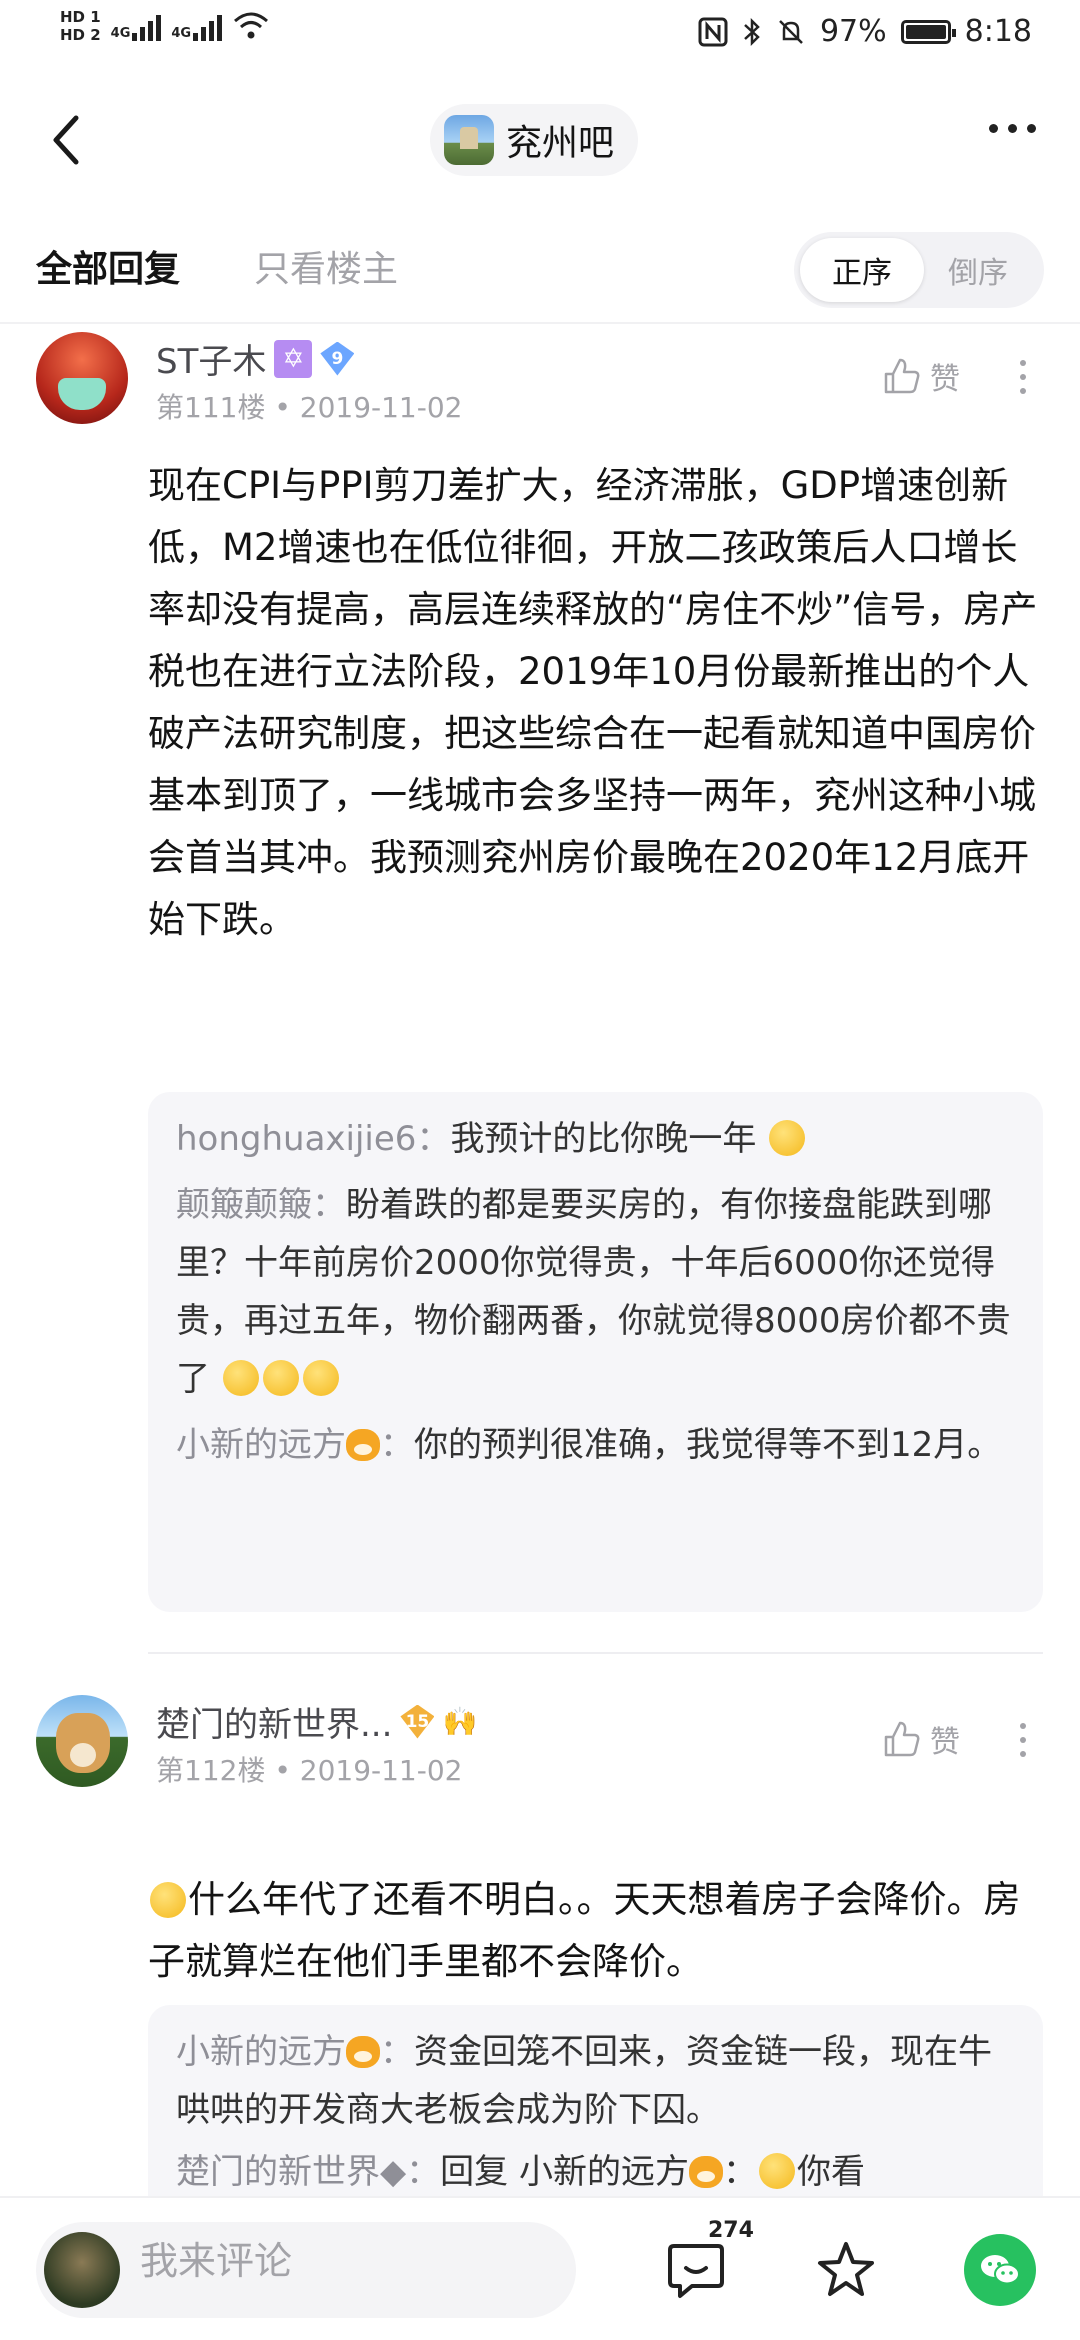  Describe the element at coordinates (584, 1930) in the screenshot. I see `post-content: 什么年代了还看不明白。。天天想着房子会降价。房子就算烂在他们手里都不会降价。` at that location.